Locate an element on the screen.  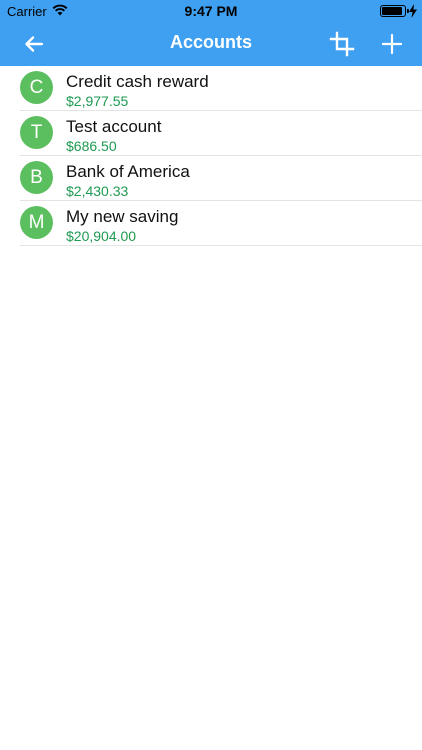
crop-icon is located at coordinates (342, 44).